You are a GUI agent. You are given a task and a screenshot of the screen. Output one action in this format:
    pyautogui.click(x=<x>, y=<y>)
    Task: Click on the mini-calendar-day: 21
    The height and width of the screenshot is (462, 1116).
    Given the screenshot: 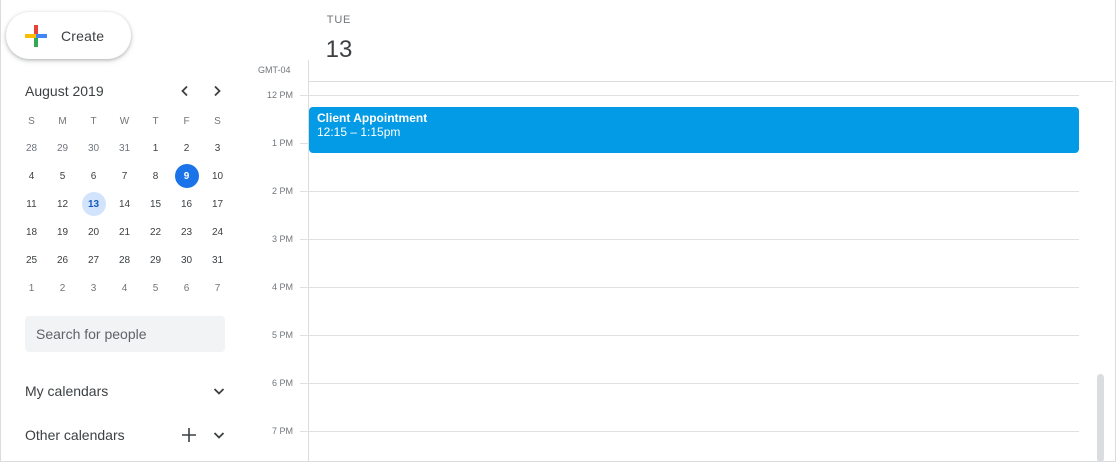 What is the action you would take?
    pyautogui.click(x=124, y=232)
    